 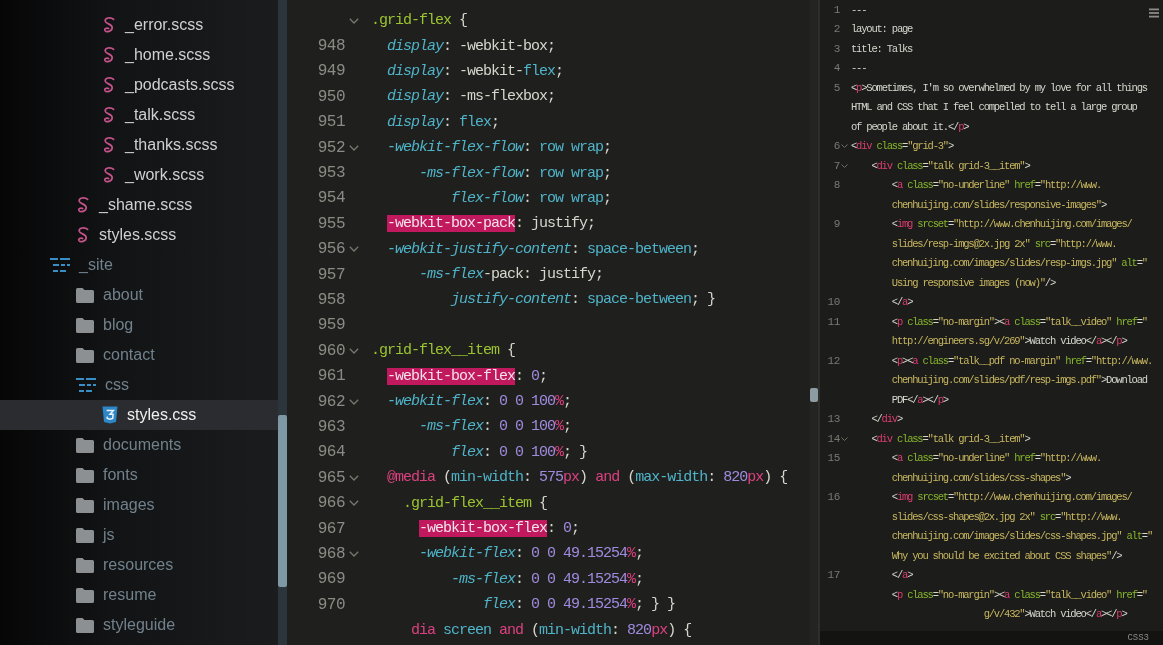 I want to click on line-number: 959, so click(x=331, y=325).